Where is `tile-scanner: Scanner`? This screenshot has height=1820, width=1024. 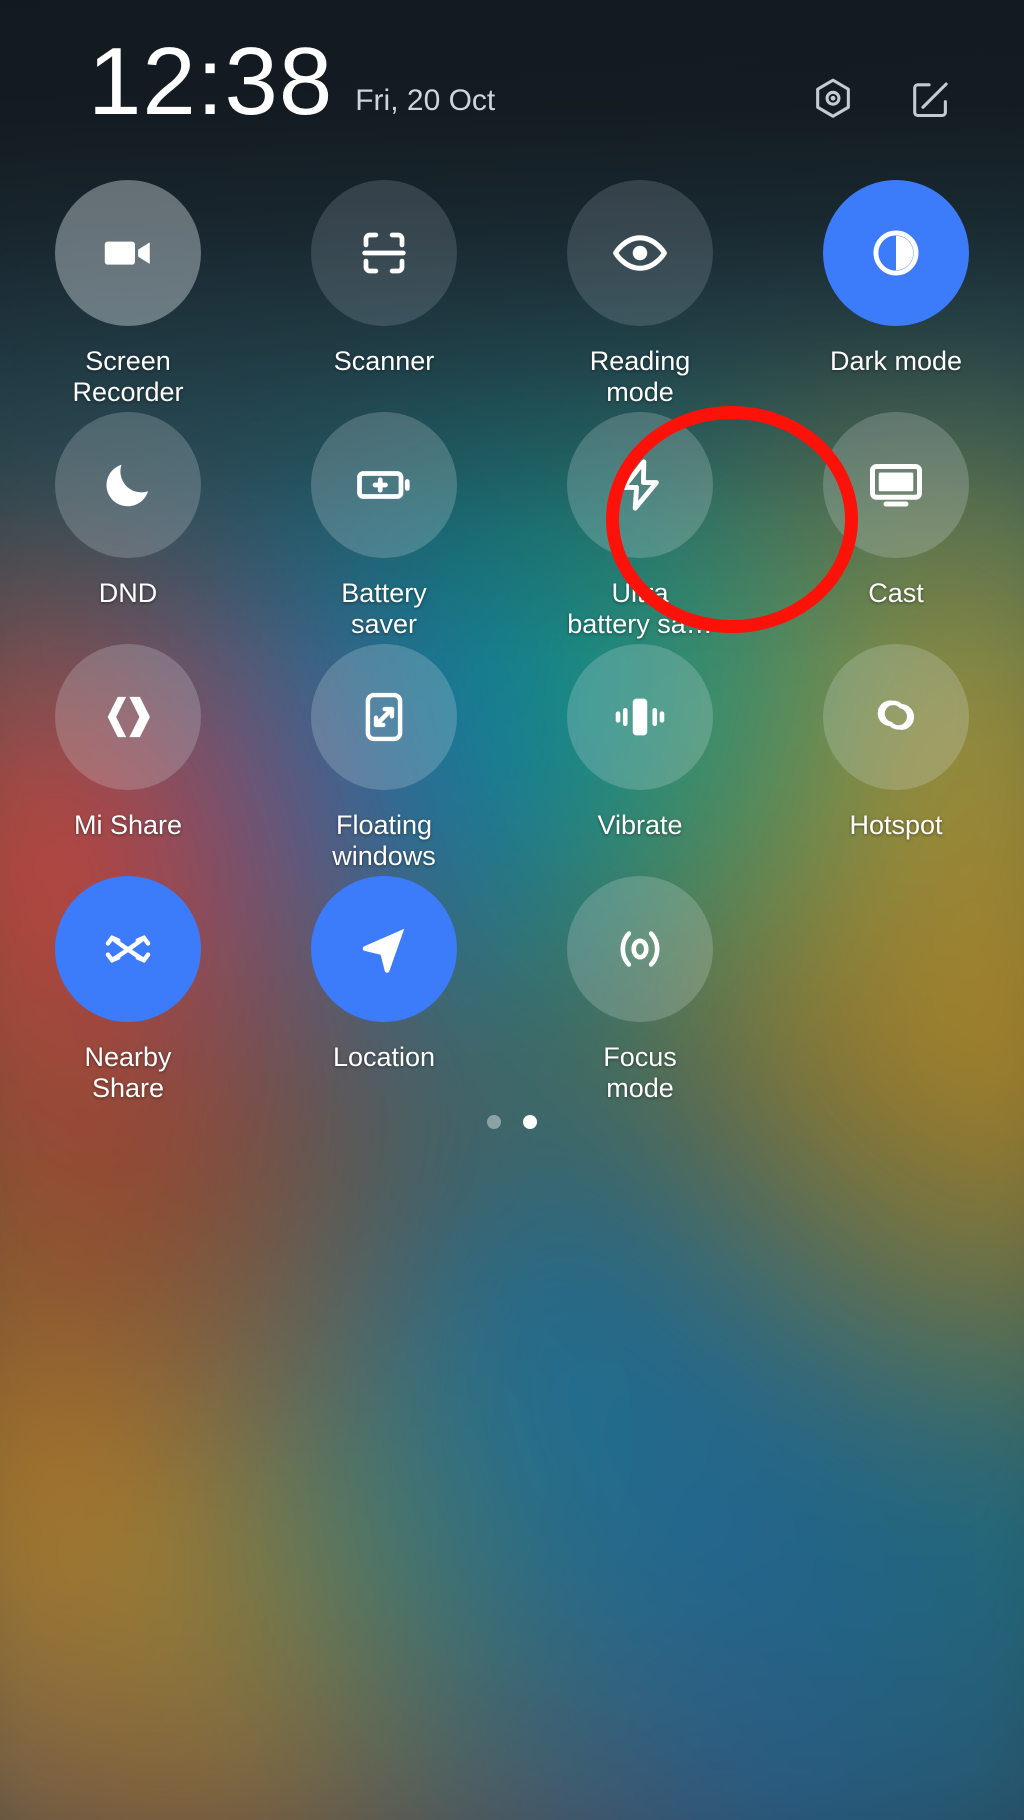 tile-scanner: Scanner is located at coordinates (384, 296).